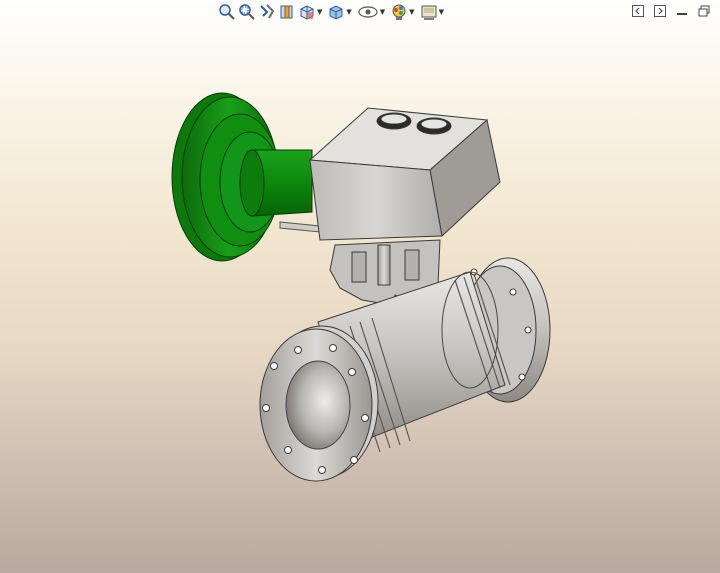 The height and width of the screenshot is (573, 720). Describe the element at coordinates (429, 12) in the screenshot. I see `apply-scene-icon` at that location.